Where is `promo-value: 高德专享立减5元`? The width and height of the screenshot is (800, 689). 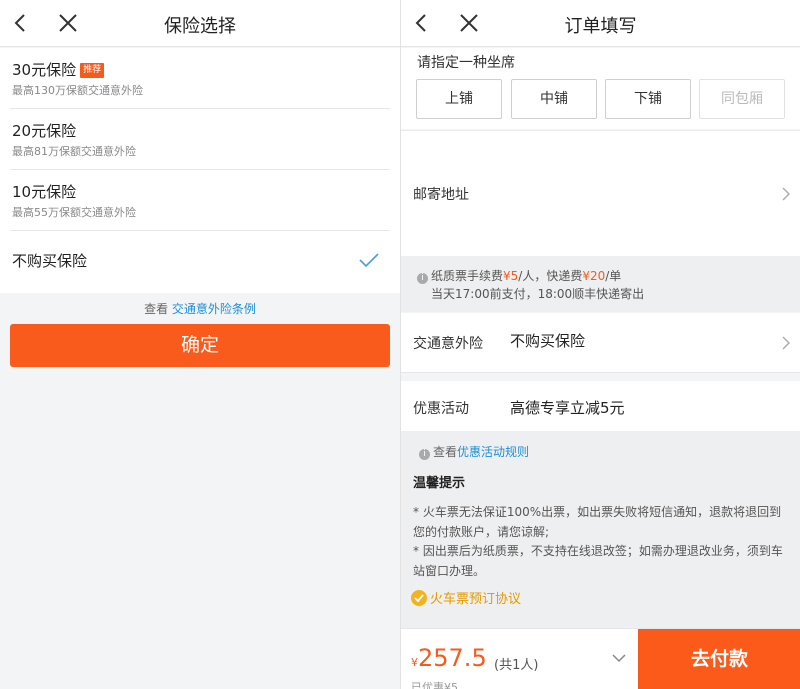
promo-value: 高德专享立减5元 is located at coordinates (567, 408).